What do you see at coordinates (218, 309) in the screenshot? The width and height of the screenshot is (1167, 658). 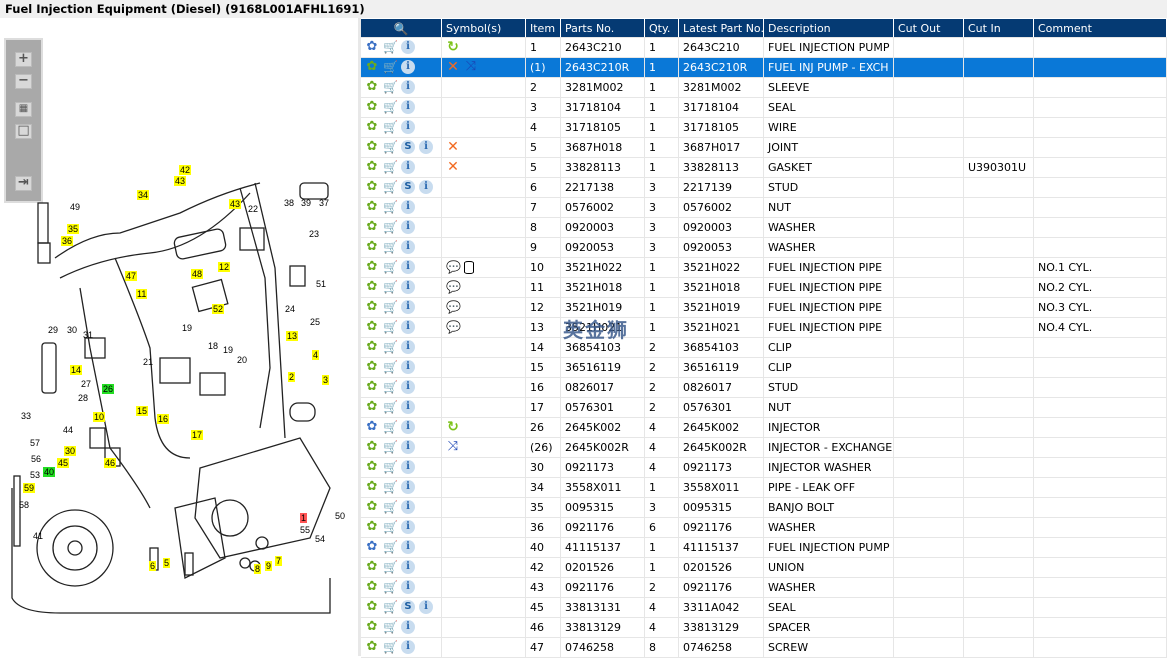 I see `callout-label: 52` at bounding box center [218, 309].